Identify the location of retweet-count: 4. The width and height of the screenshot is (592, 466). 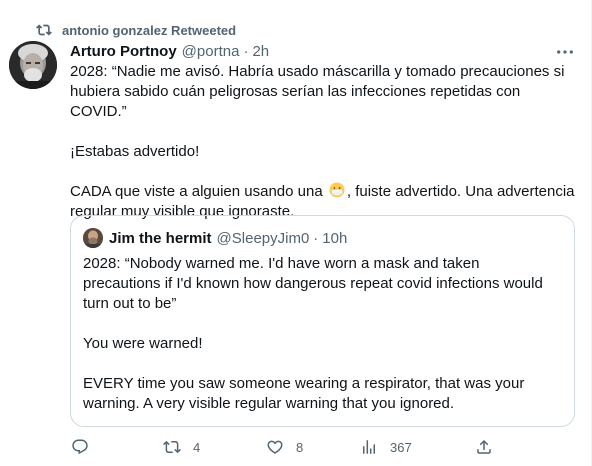
(197, 447).